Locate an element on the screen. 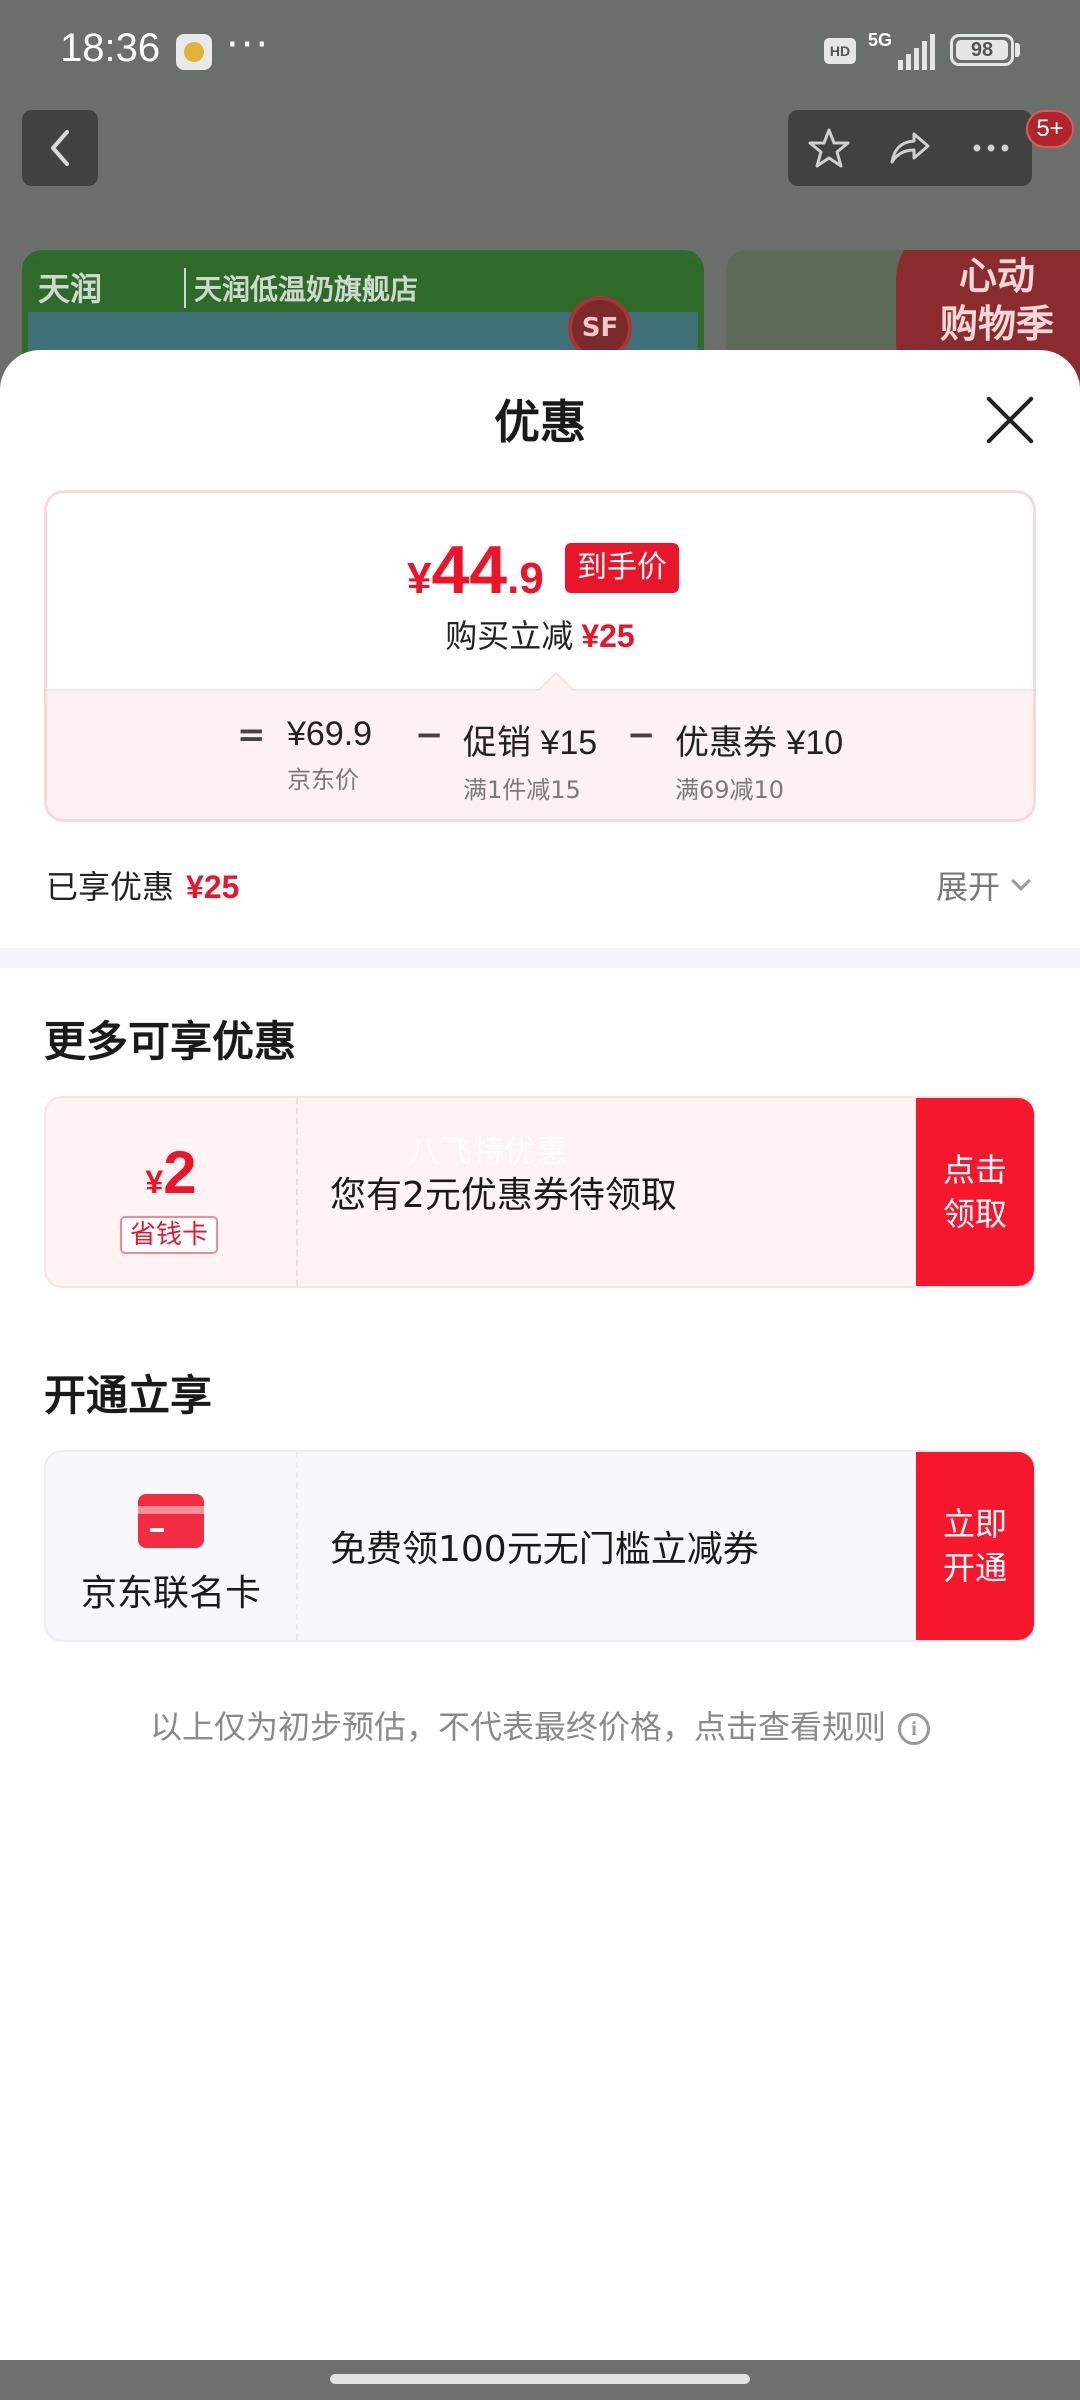 Image resolution: width=1080 pixels, height=2400 pixels. activate-now-button: 立即 开通 is located at coordinates (975, 1546).